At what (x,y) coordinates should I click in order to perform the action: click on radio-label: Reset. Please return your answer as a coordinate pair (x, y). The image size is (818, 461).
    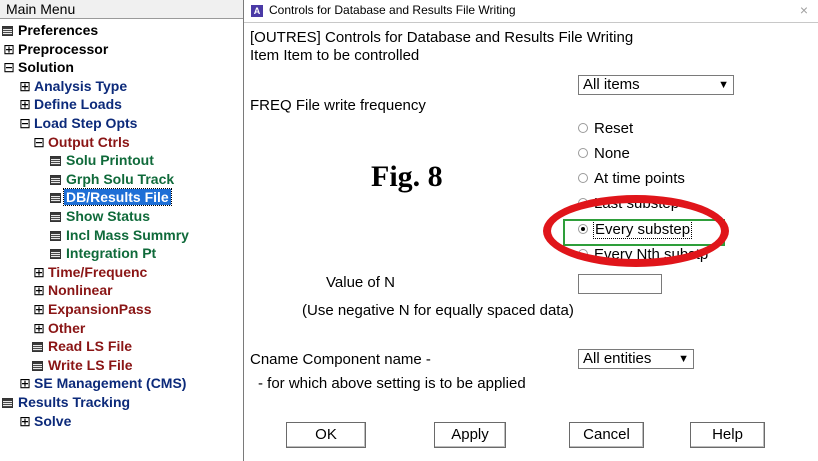
    Looking at the image, I should click on (614, 128).